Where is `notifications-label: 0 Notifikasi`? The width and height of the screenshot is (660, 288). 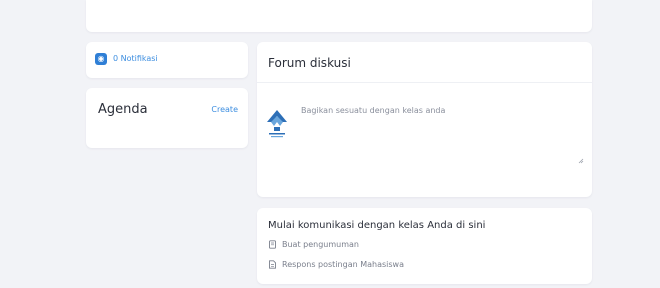 notifications-label: 0 Notifikasi is located at coordinates (135, 59).